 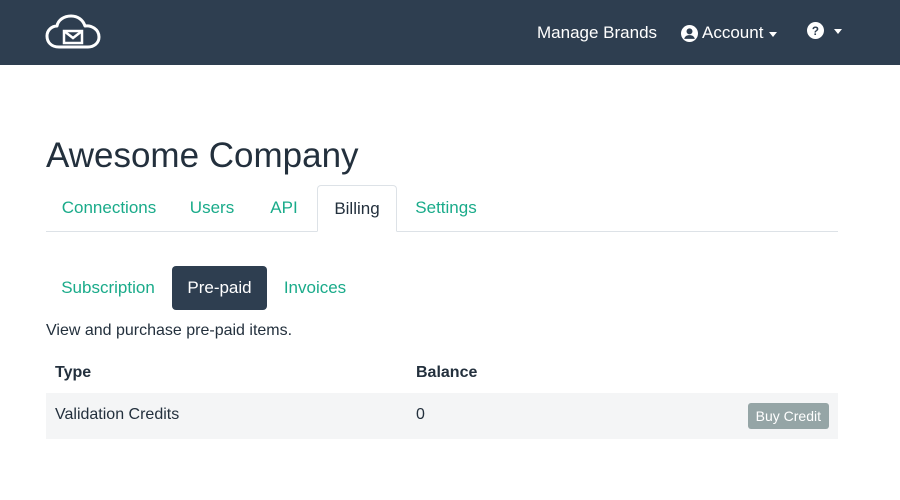 What do you see at coordinates (315, 288) in the screenshot?
I see `subtab-invoices: Invoices` at bounding box center [315, 288].